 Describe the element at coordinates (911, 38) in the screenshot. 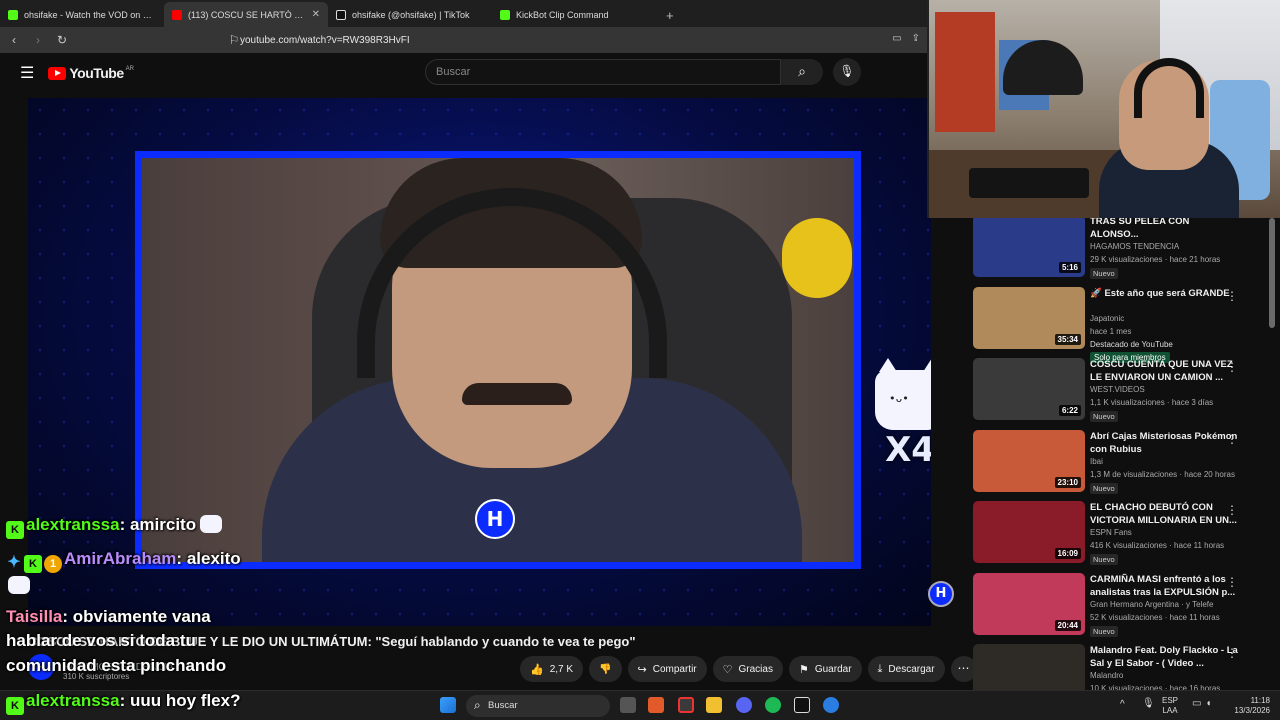

I see `toolbar-icons: ▭⇪` at that location.